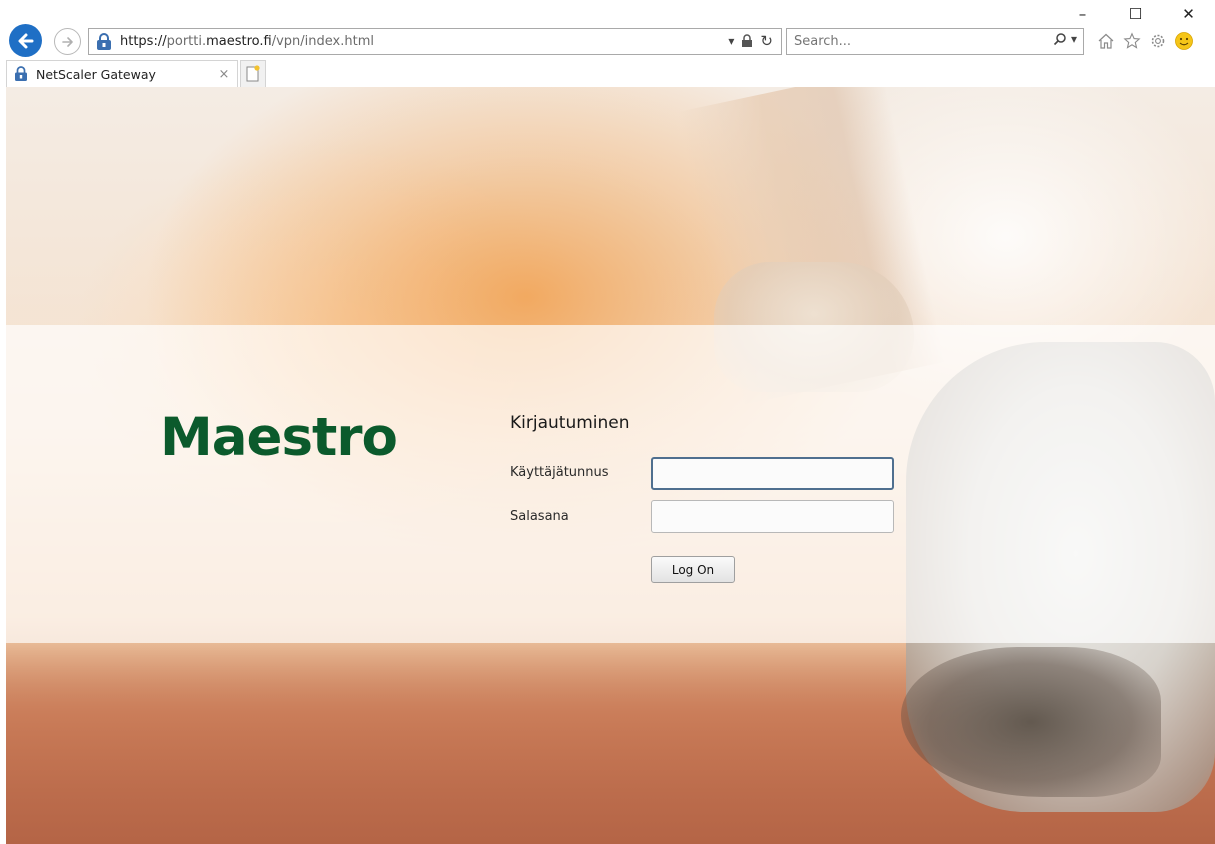 The image size is (1215, 844). Describe the element at coordinates (1132, 41) in the screenshot. I see `star-icon` at that location.